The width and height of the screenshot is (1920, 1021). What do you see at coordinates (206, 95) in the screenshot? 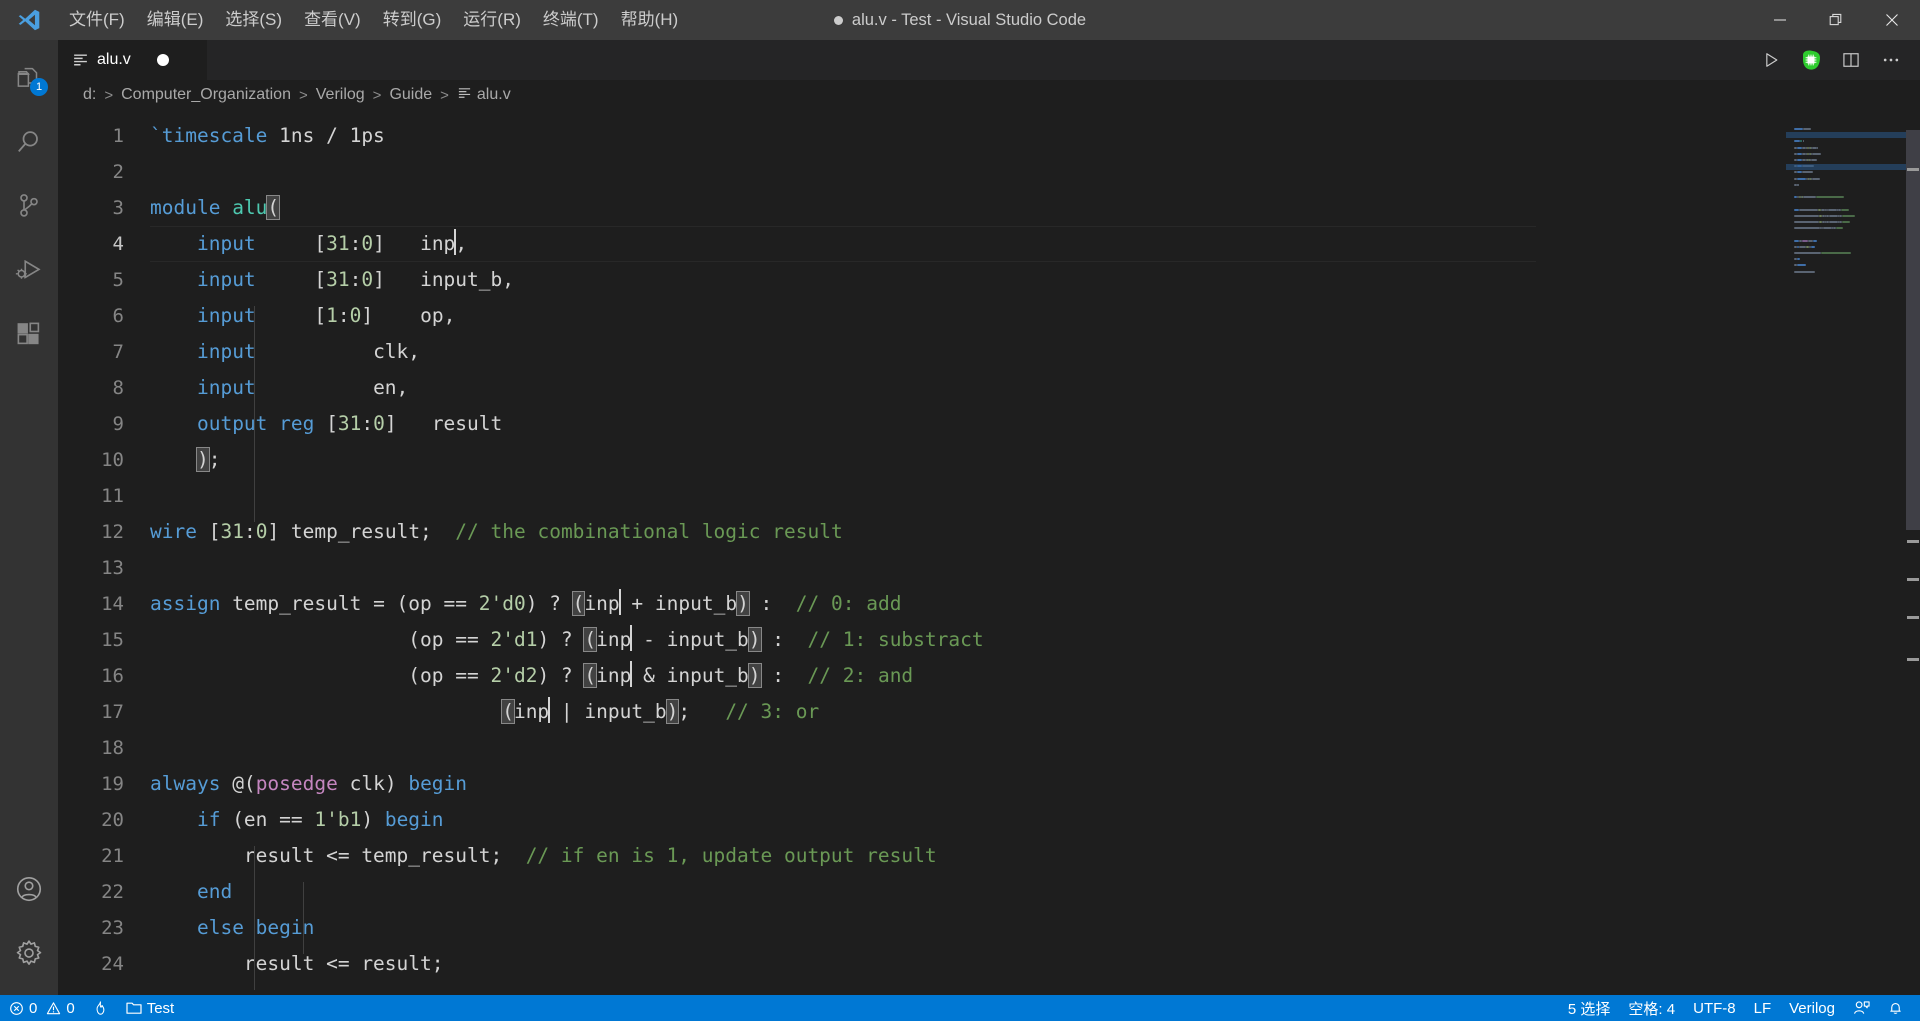
I see `breadcrumb-item-1: Computer_Organization` at bounding box center [206, 95].